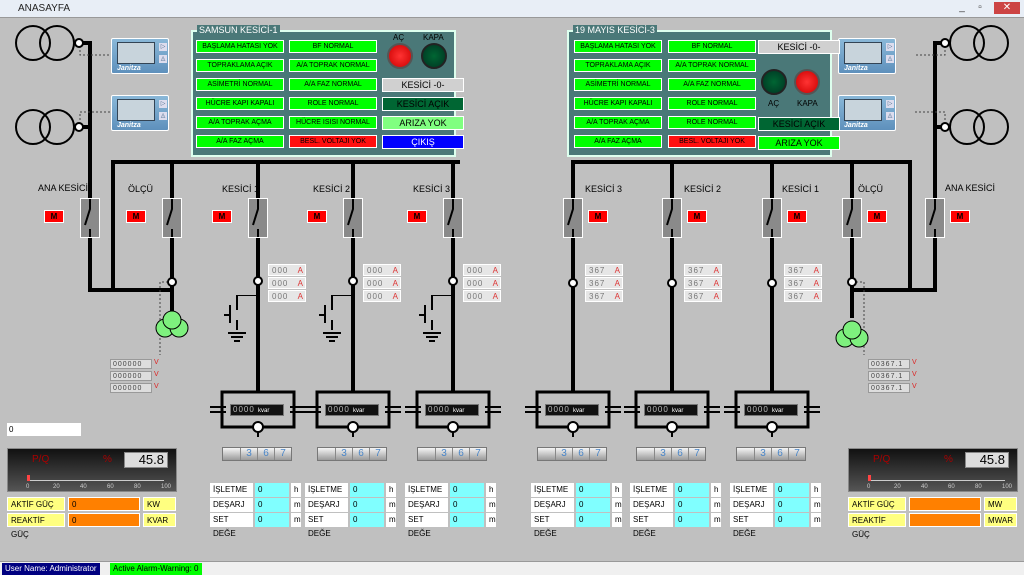 This screenshot has width=1024, height=575. I want to click on ariza-status: ARIZA YOK, so click(423, 123).